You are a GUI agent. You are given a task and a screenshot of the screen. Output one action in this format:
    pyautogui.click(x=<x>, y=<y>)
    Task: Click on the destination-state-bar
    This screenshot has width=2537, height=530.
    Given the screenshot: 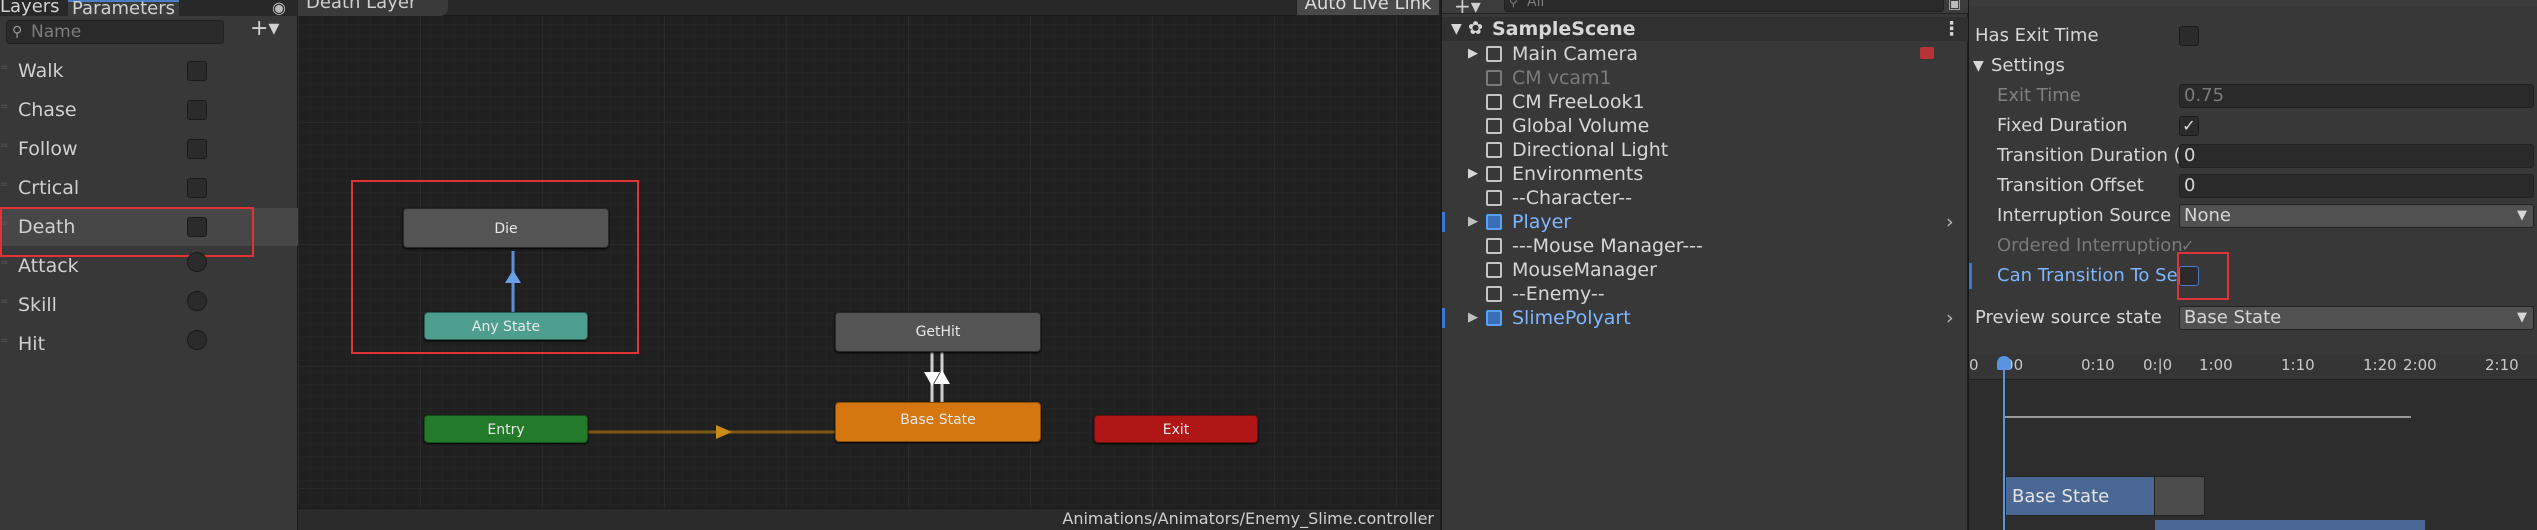 What is the action you would take?
    pyautogui.click(x=2290, y=525)
    